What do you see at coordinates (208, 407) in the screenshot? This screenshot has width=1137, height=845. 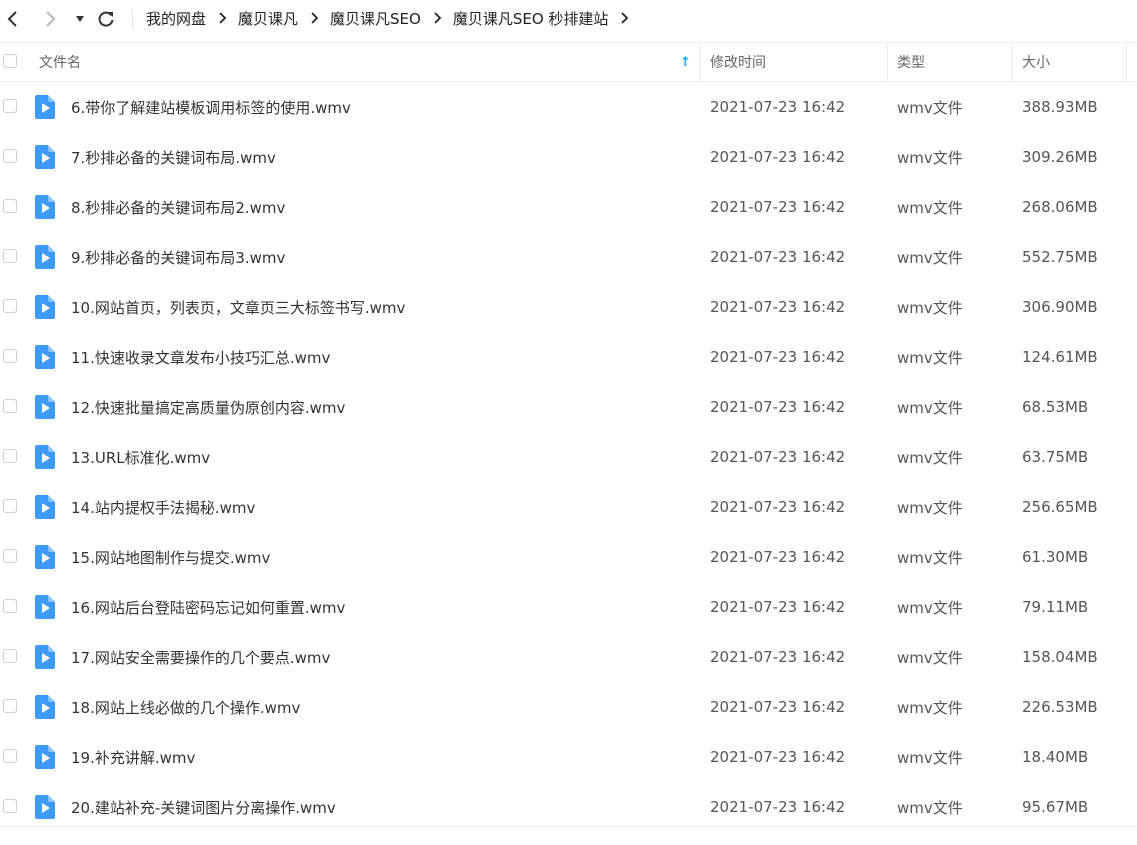 I see `file-name: 12.快速批量搞定高质量伪原创内容.wmv` at bounding box center [208, 407].